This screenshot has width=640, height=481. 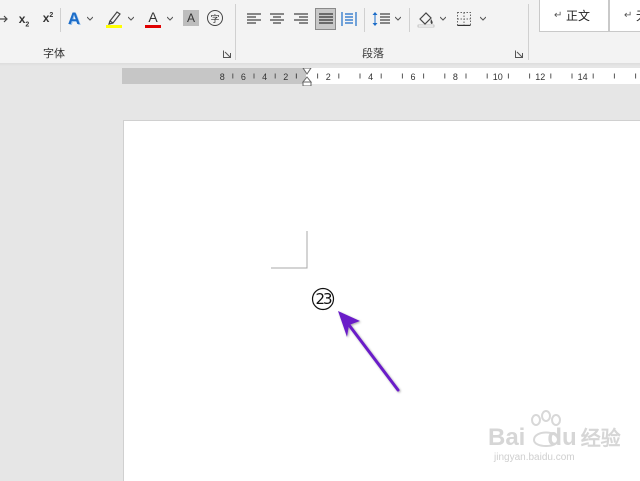 What do you see at coordinates (54, 53) in the screenshot?
I see `font-group-label: 字体` at bounding box center [54, 53].